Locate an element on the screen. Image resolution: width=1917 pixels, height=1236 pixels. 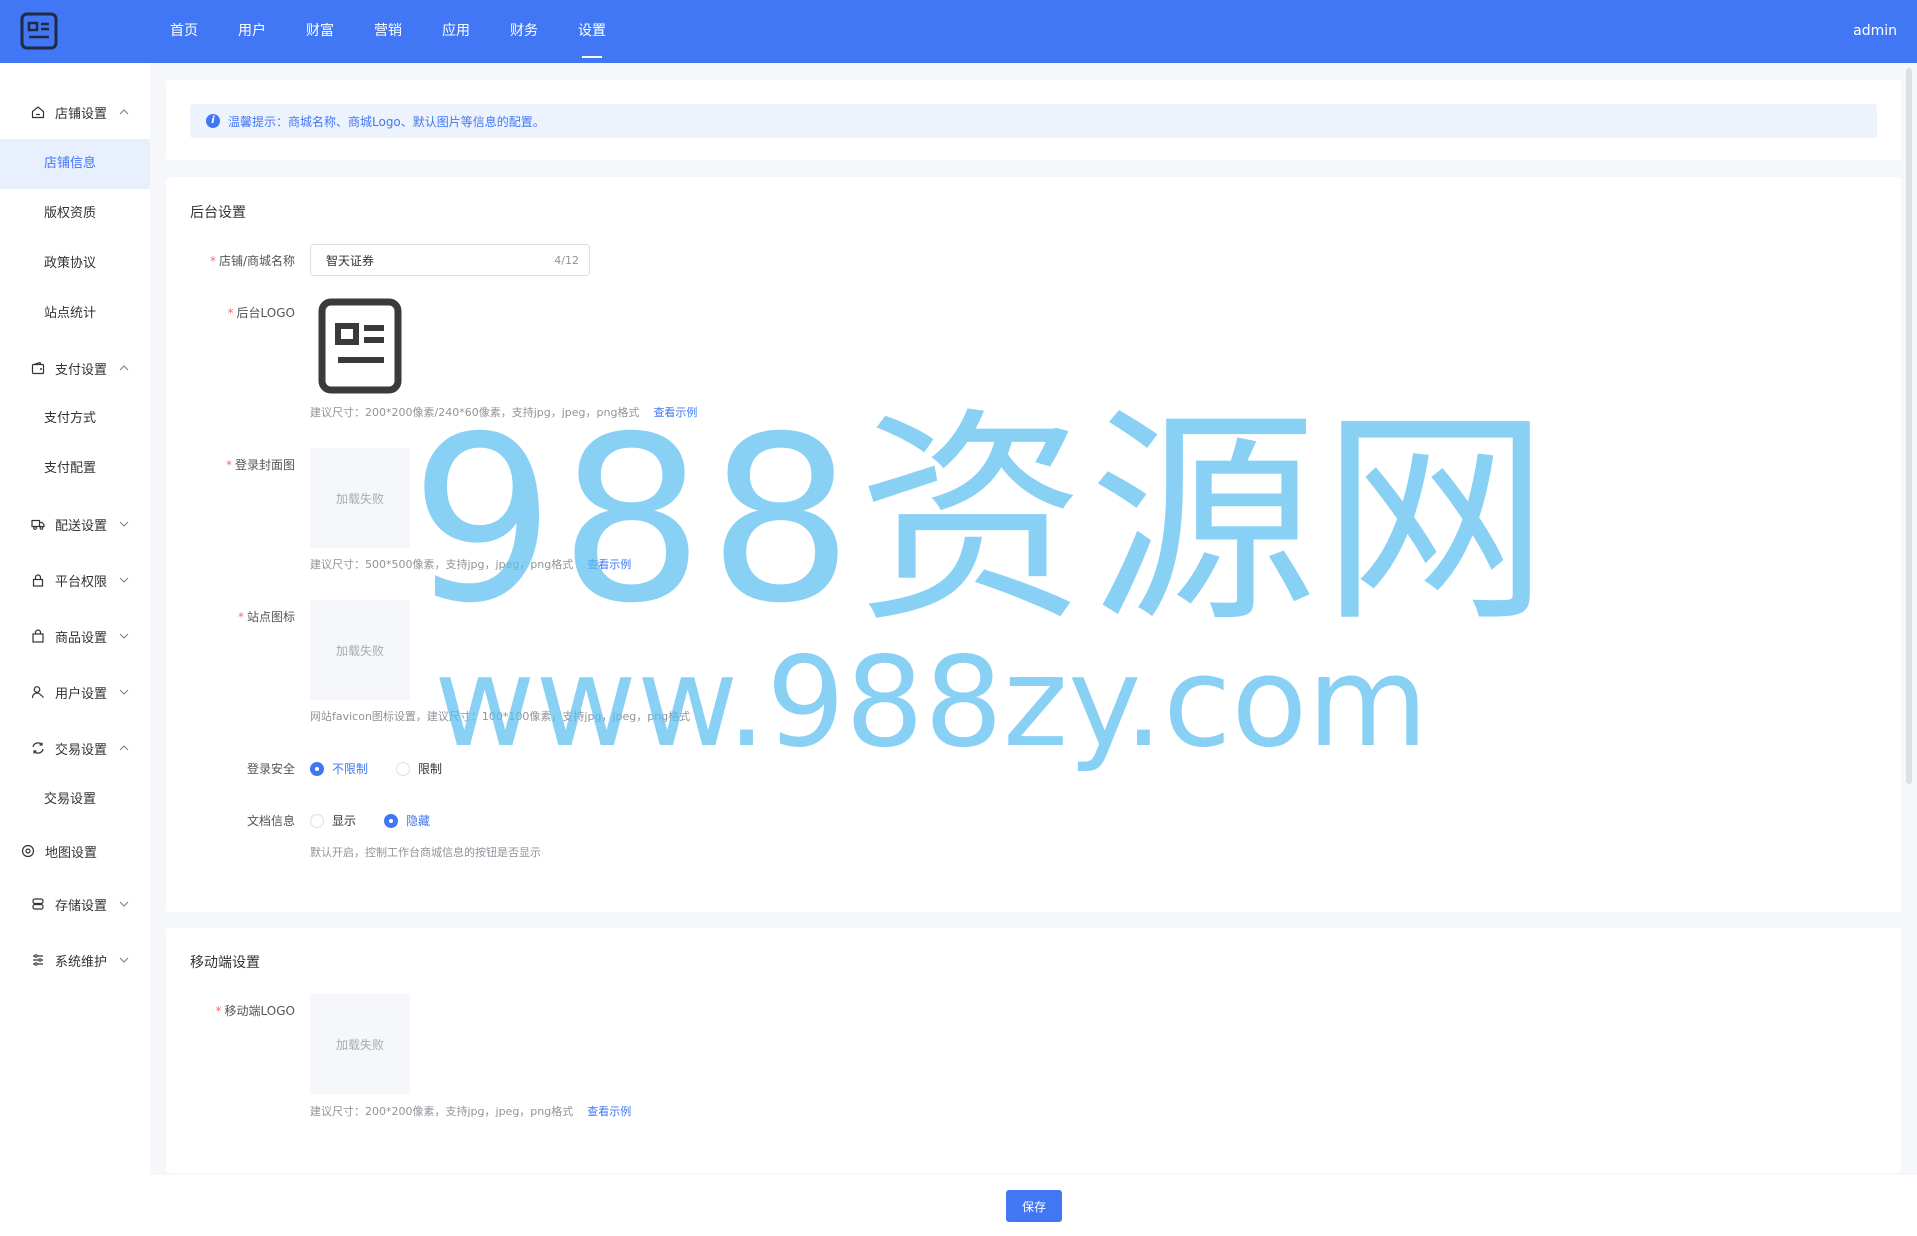
exchange-icon is located at coordinates (38, 748).